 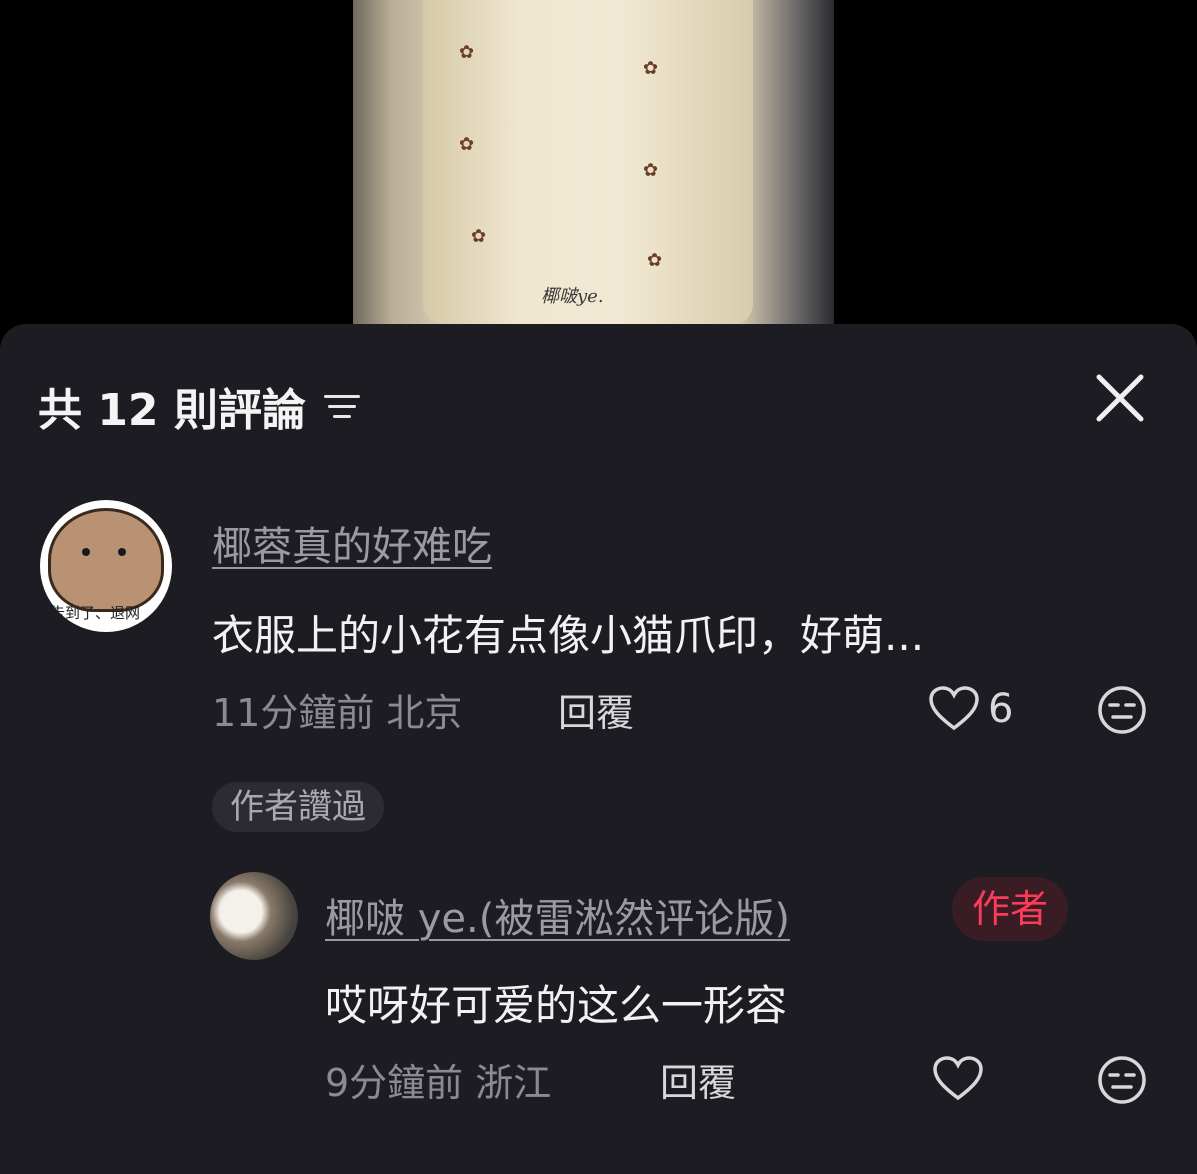 I want to click on reply-time-location: 9分鐘前 浙江, so click(x=438, y=1083).